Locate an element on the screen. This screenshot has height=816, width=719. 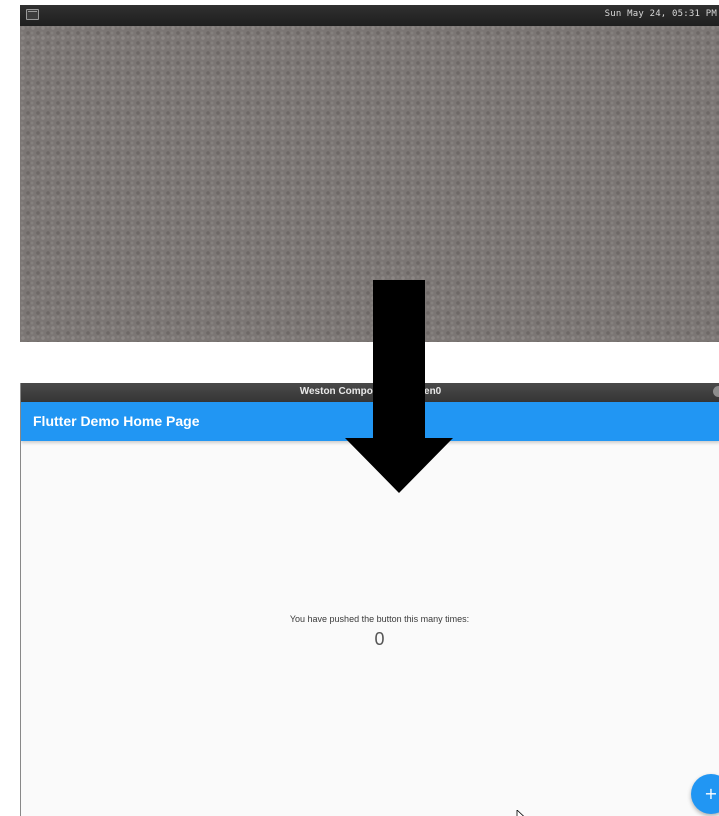
down-arrow-icon is located at coordinates (399, 386).